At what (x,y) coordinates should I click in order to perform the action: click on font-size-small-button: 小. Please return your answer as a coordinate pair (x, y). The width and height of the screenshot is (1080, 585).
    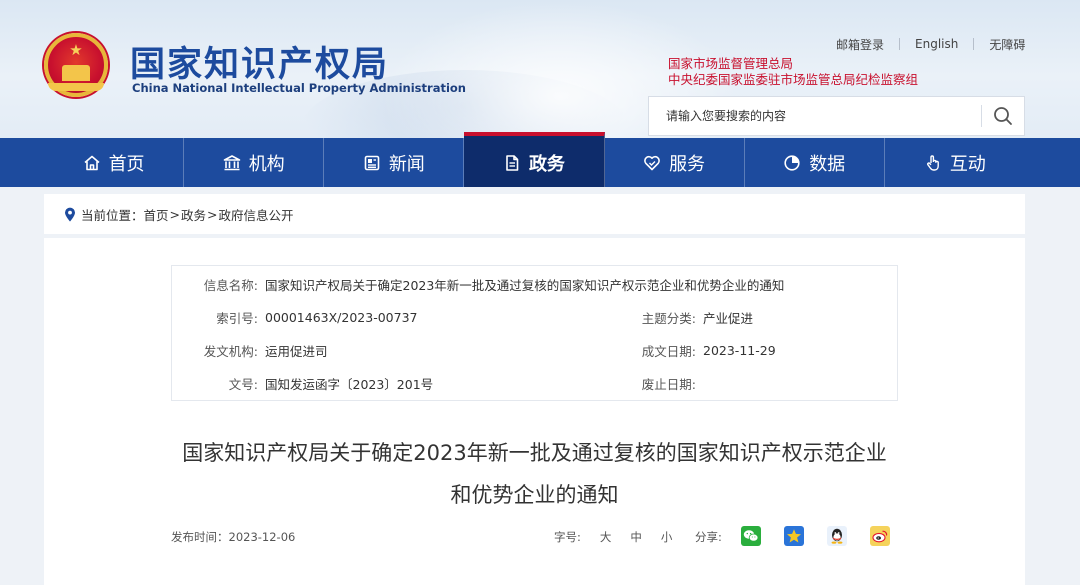
    Looking at the image, I should click on (667, 537).